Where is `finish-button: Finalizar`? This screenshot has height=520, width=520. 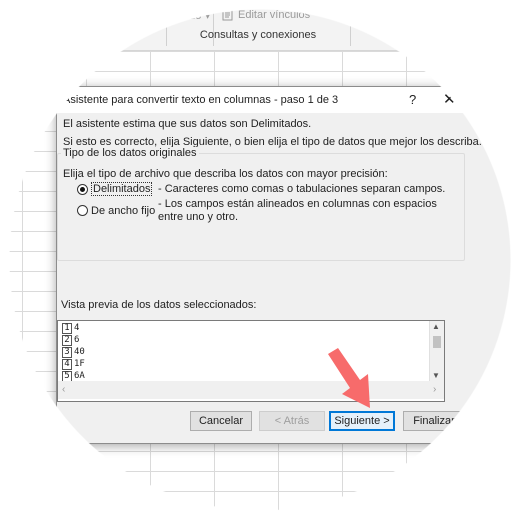
finish-button: Finalizar is located at coordinates (434, 421).